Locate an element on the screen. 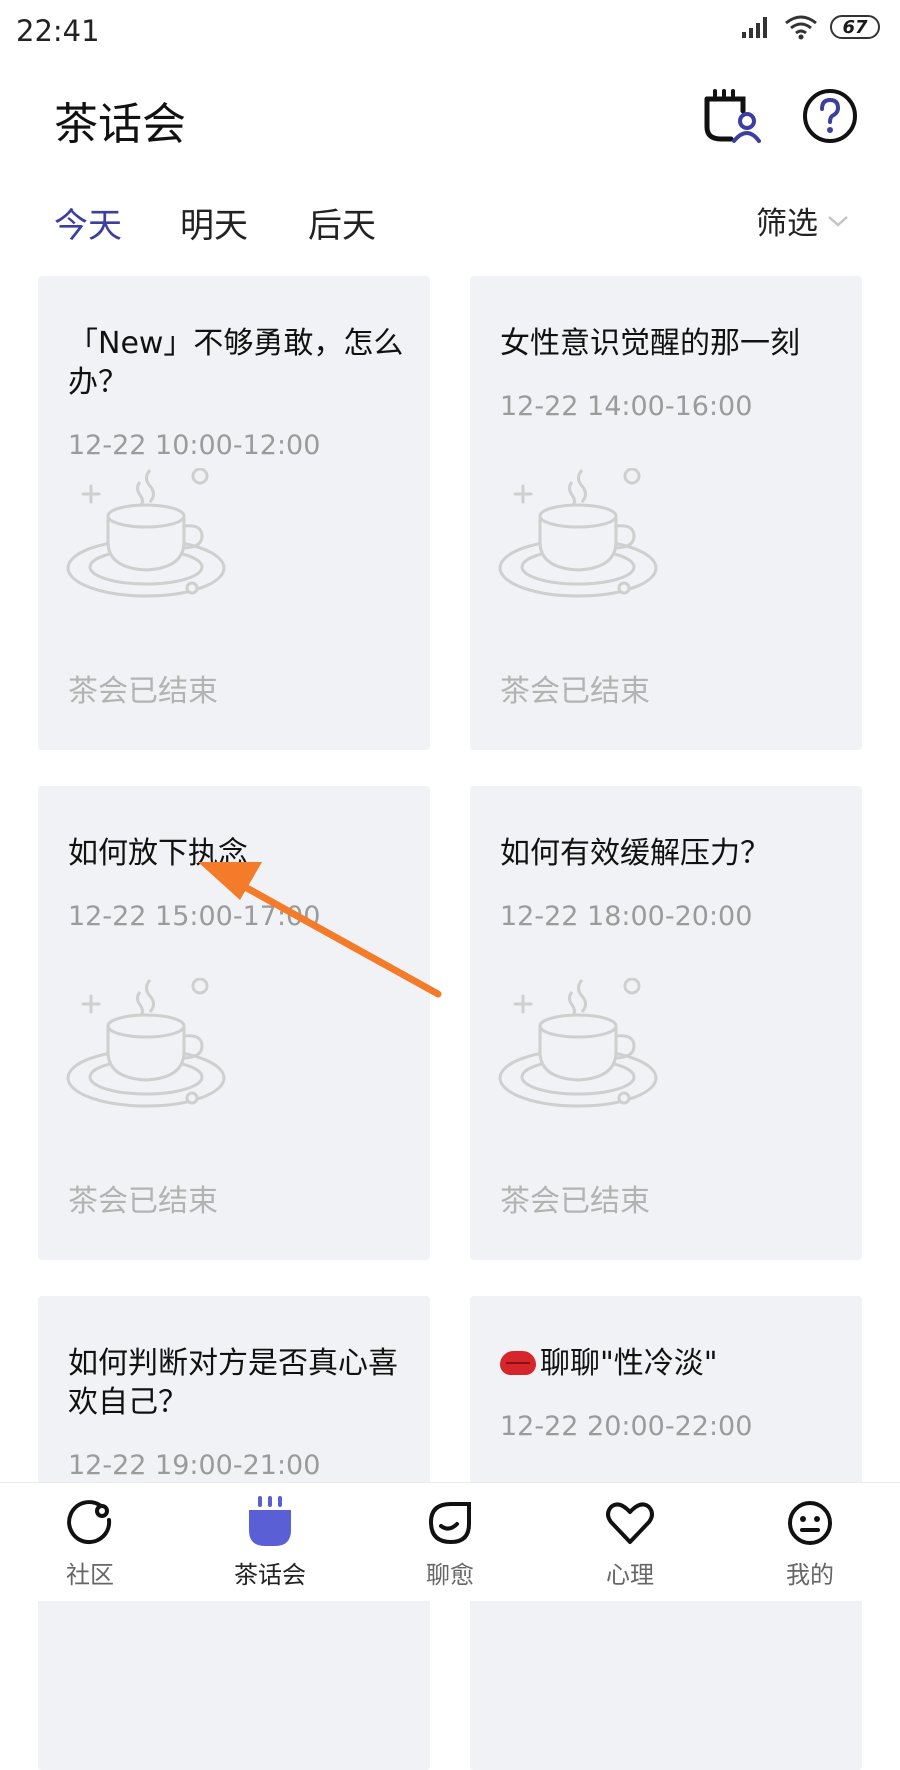 Image resolution: width=900 pixels, height=1770 pixels. chevron-down-icon is located at coordinates (838, 221).